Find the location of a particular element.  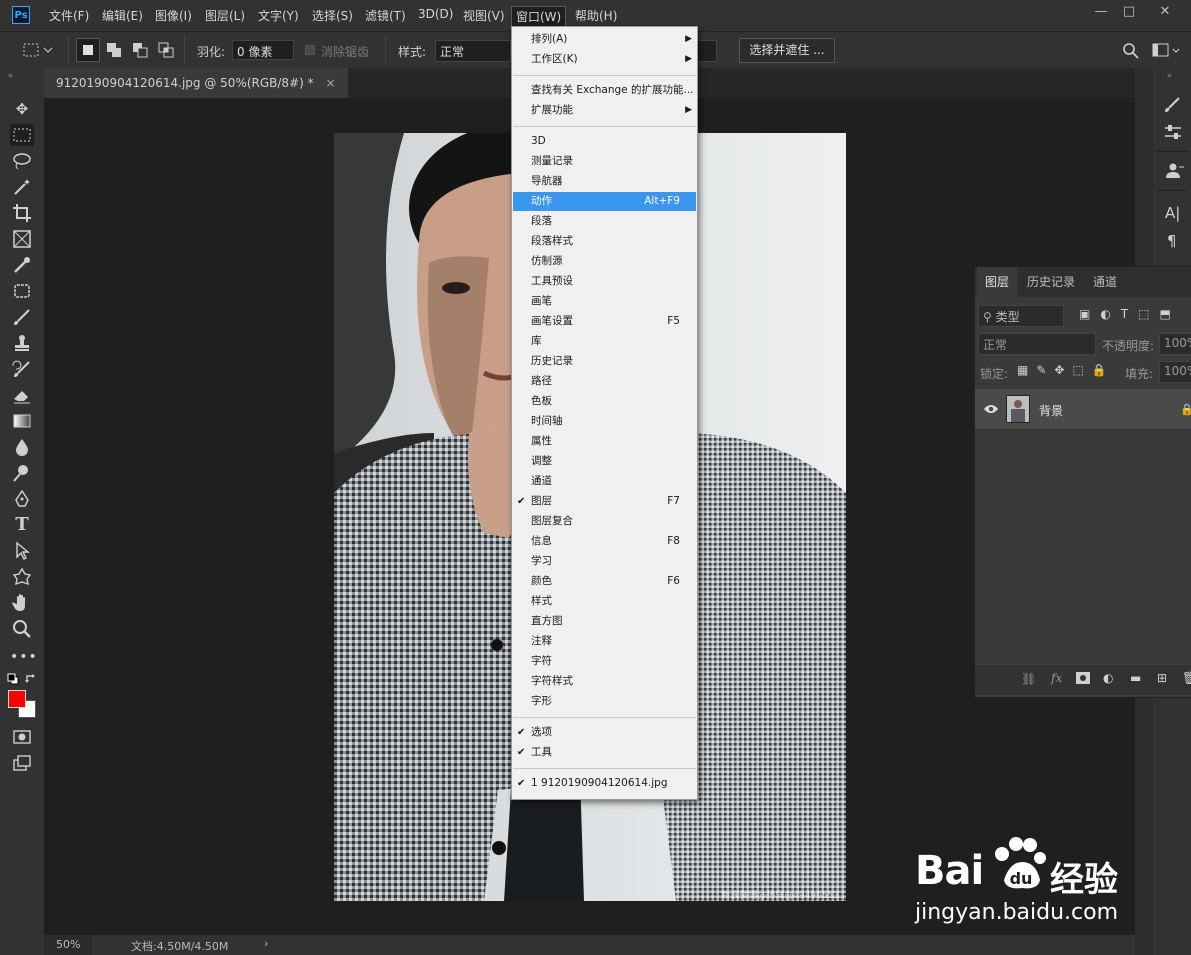

new-selection-button is located at coordinates (88, 50).